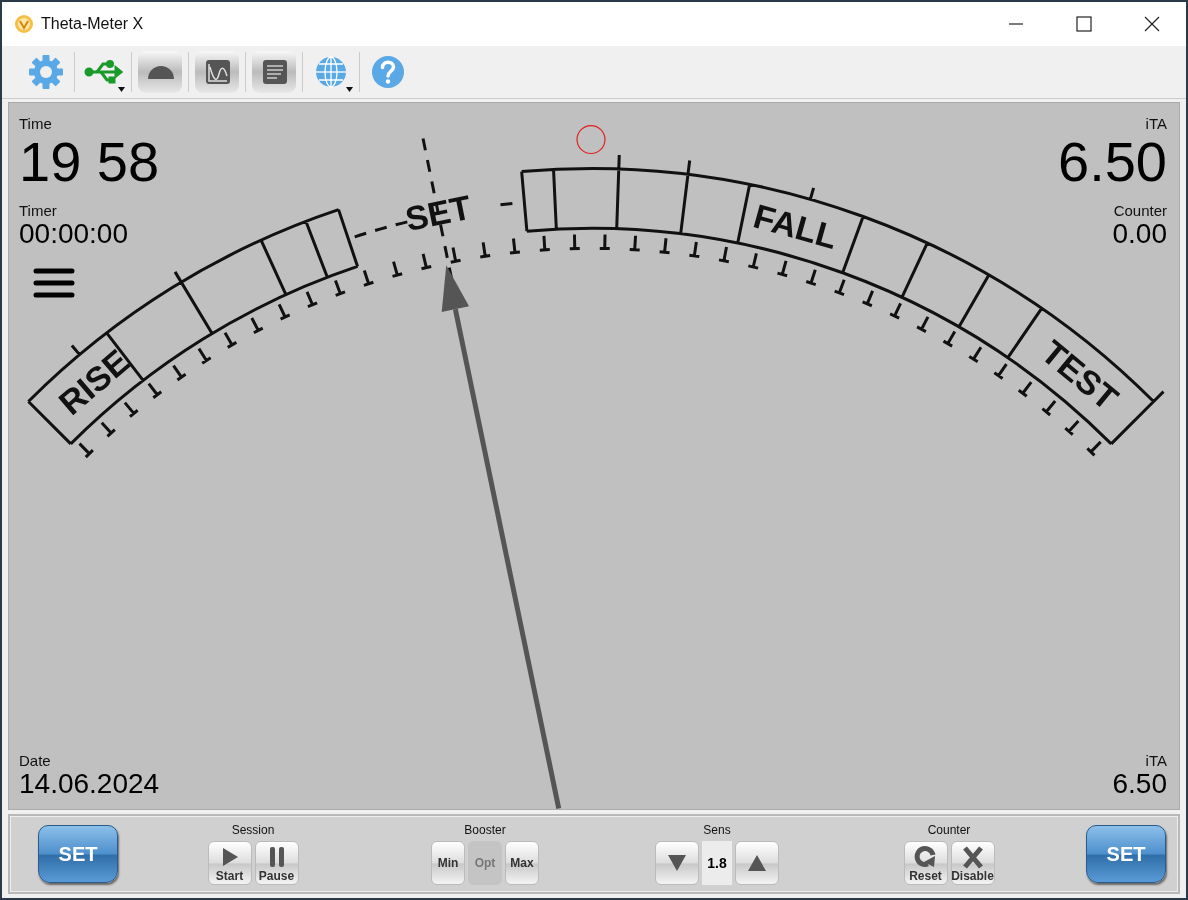  I want to click on time-value: 19 58, so click(89, 162).